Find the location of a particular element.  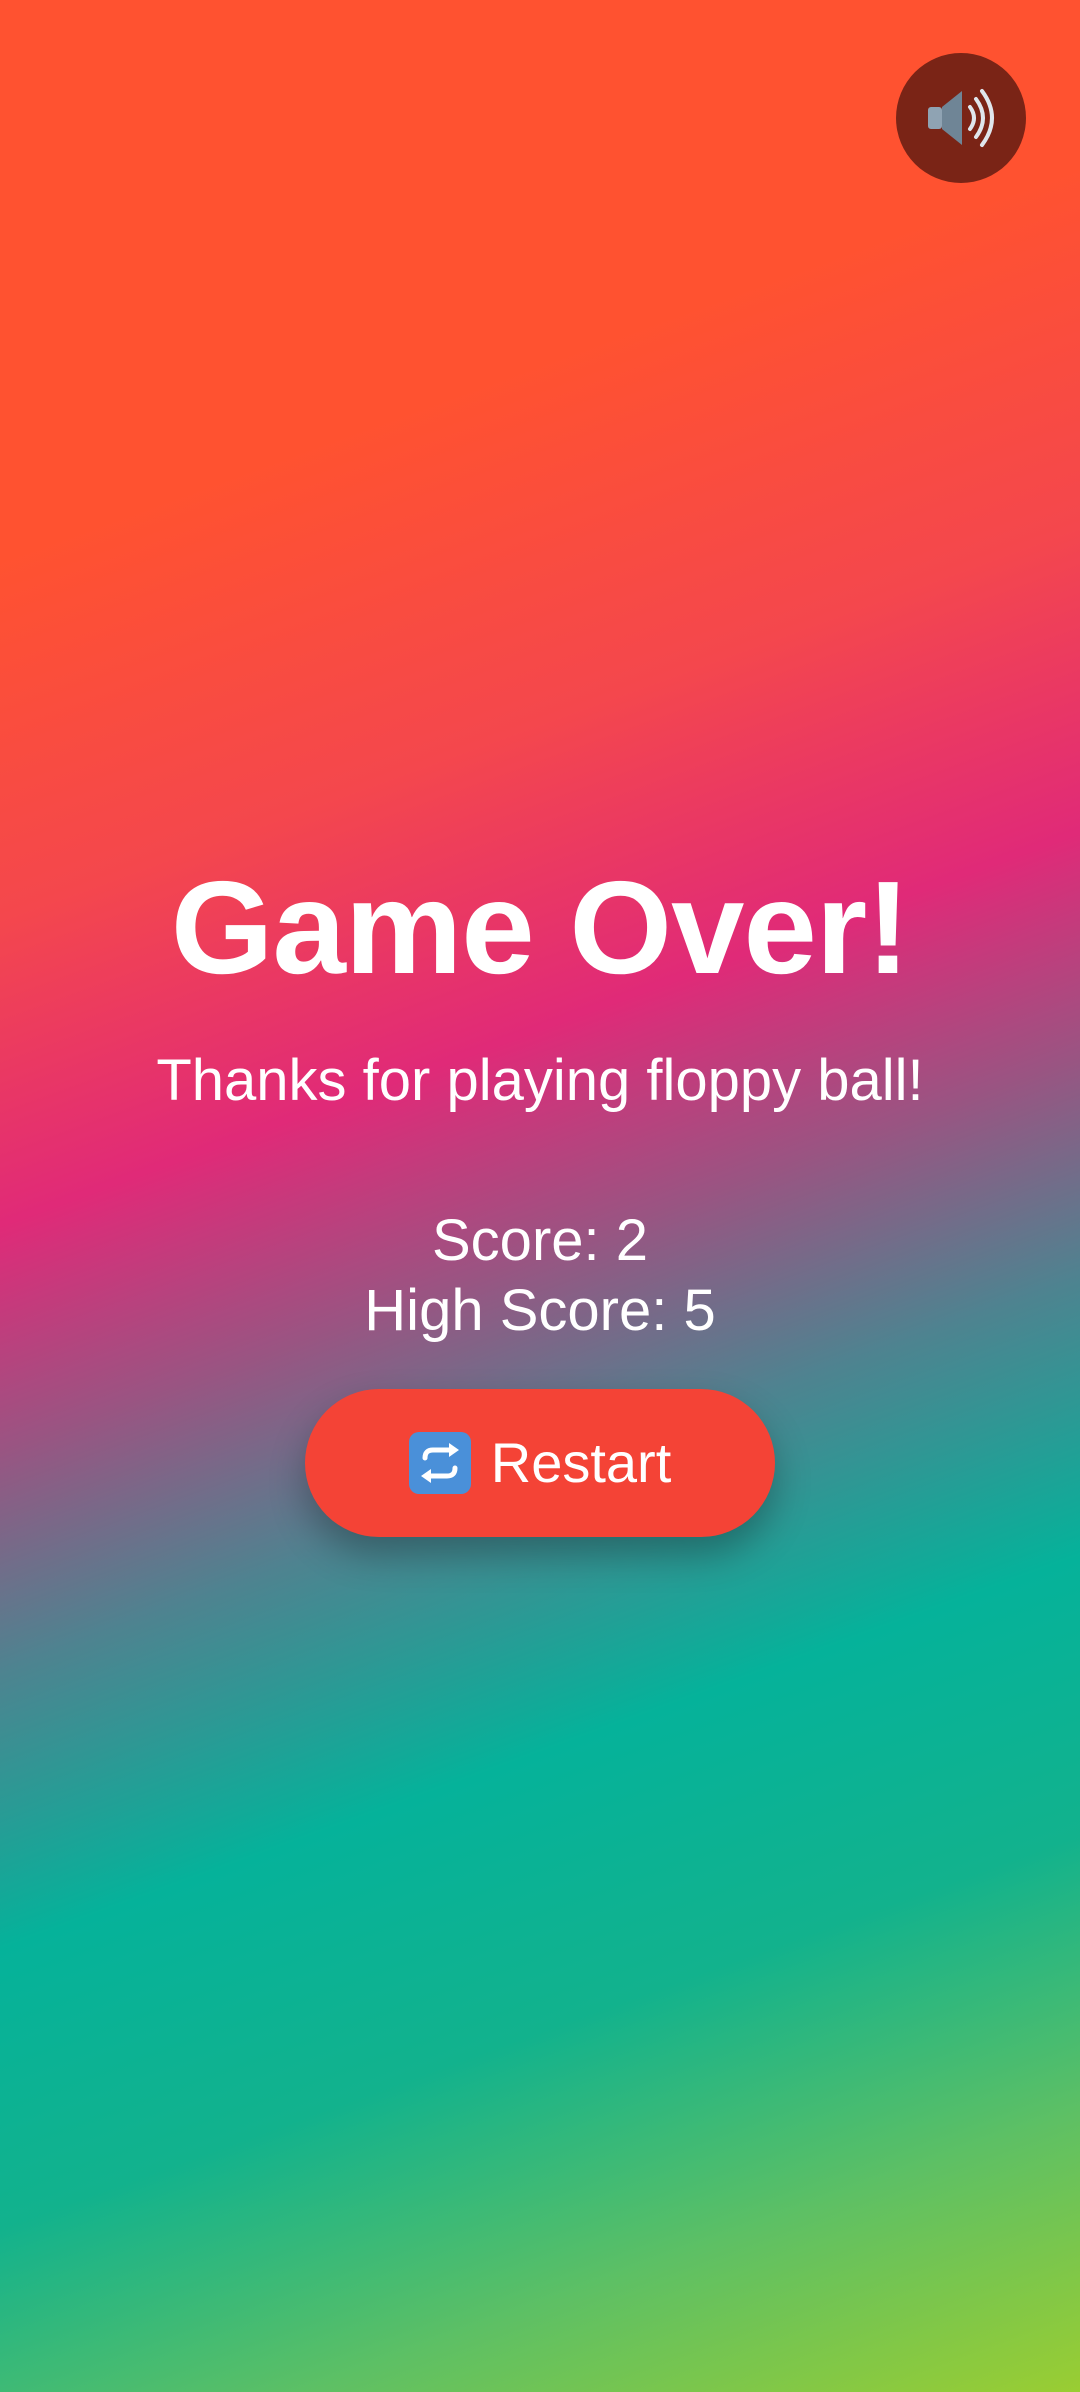

score-text: Score: 2 is located at coordinates (540, 1240).